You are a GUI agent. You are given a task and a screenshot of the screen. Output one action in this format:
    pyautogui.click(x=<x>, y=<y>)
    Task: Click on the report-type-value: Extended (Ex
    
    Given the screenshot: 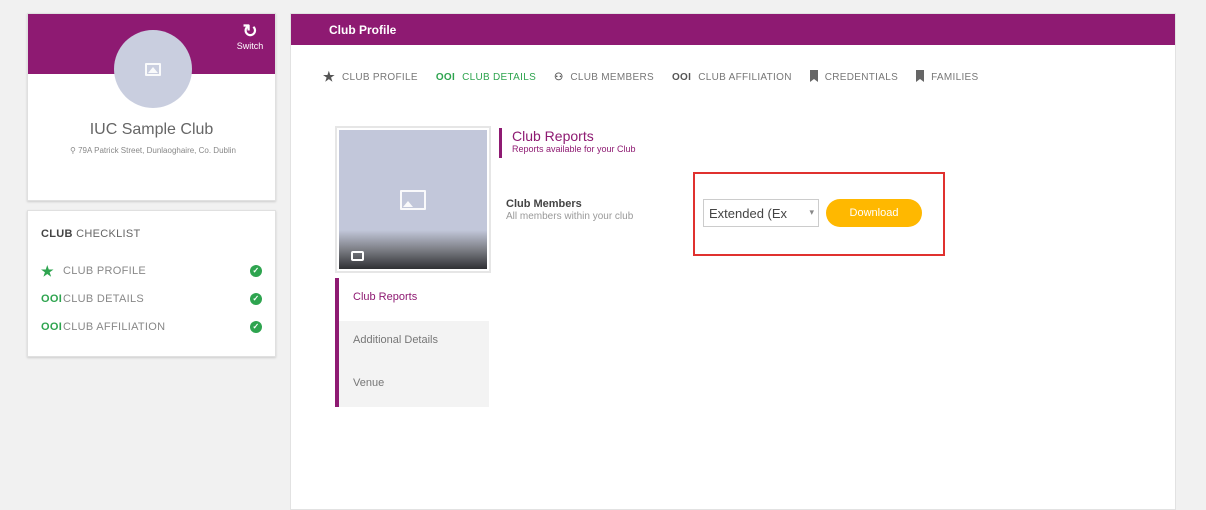 What is the action you would take?
    pyautogui.click(x=748, y=213)
    